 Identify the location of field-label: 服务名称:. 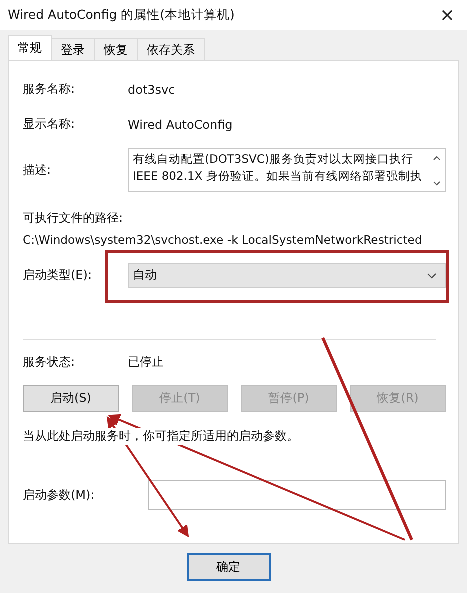
(49, 89).